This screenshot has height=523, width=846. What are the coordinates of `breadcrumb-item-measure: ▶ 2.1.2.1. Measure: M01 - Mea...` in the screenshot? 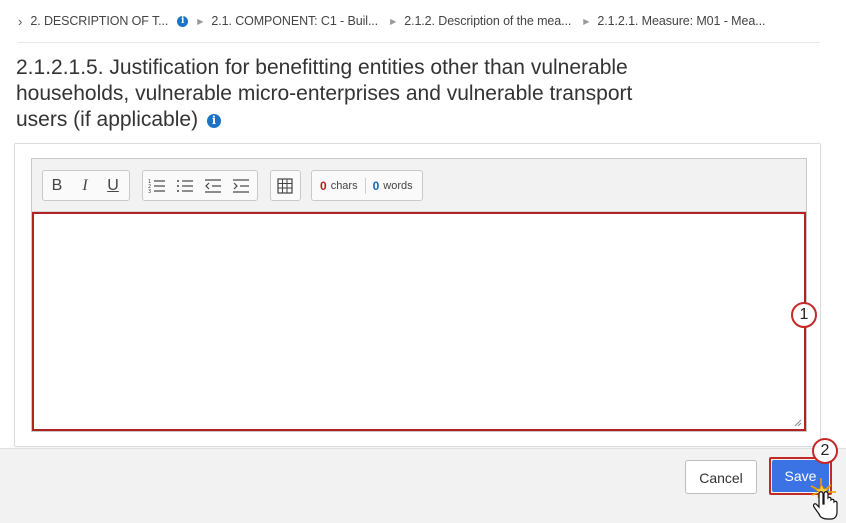 It's located at (674, 21).